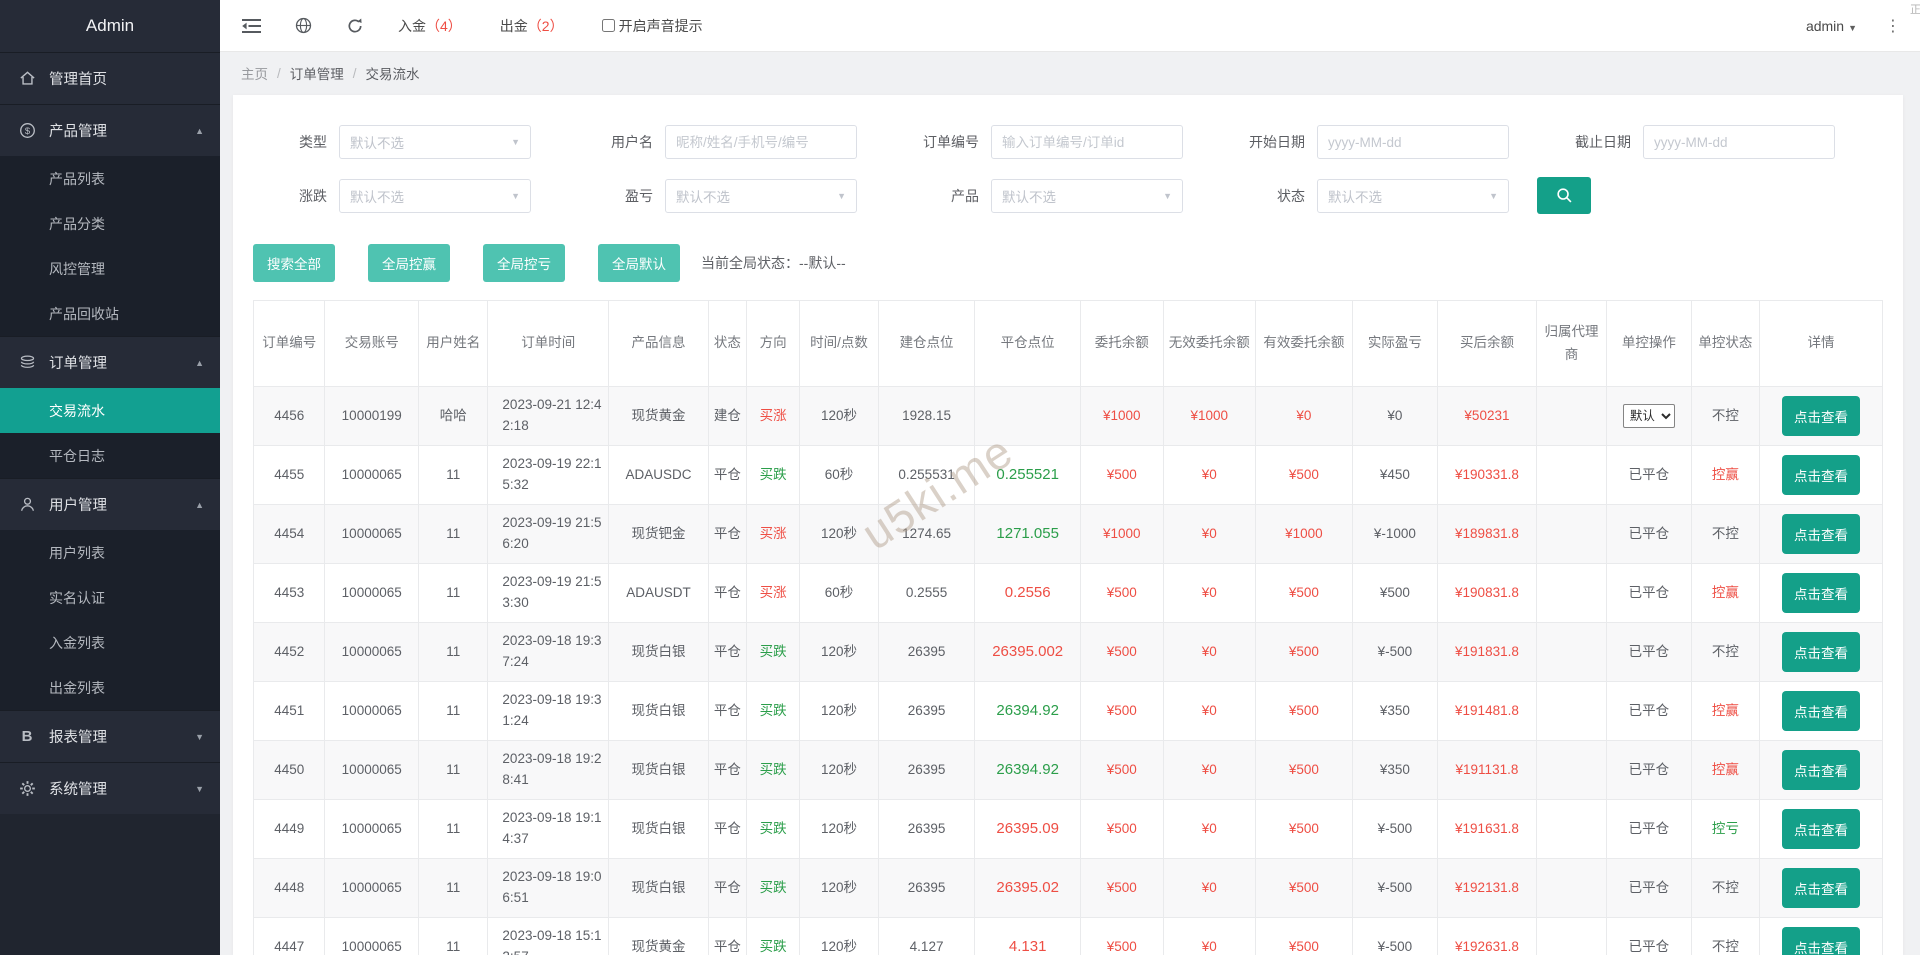 This screenshot has width=1920, height=955. What do you see at coordinates (1603, 142) in the screenshot?
I see `end-date-filter-label: 截止日期` at bounding box center [1603, 142].